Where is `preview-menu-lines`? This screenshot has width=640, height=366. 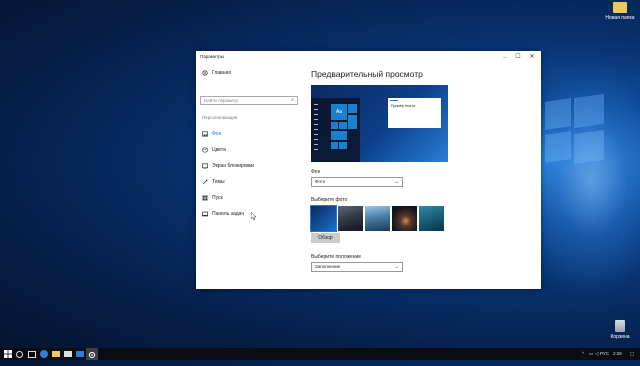 preview-menu-lines is located at coordinates (316, 129).